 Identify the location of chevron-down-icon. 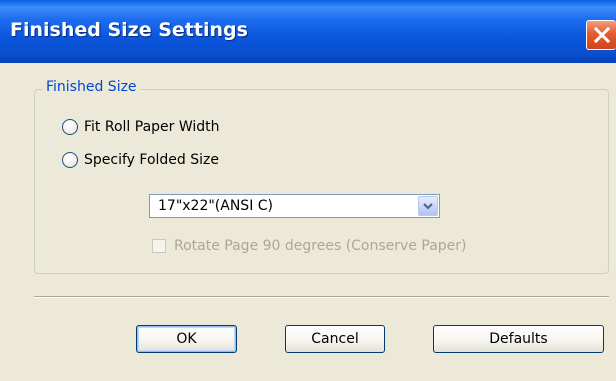
(428, 206).